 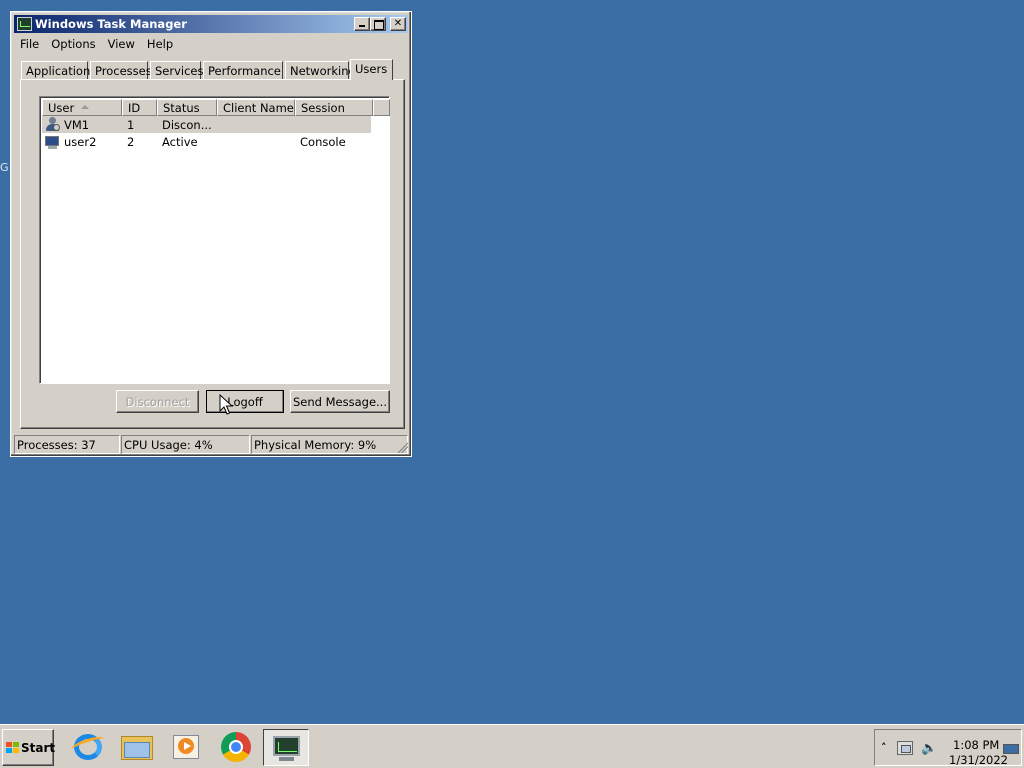 What do you see at coordinates (320, 70) in the screenshot?
I see `tab-networking: Networking` at bounding box center [320, 70].